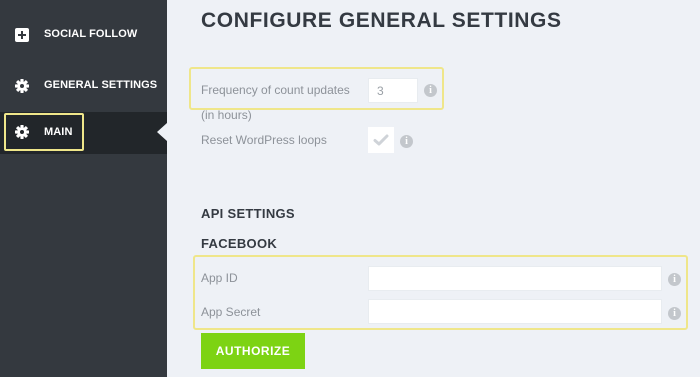 The height and width of the screenshot is (377, 700). I want to click on frequency-label: Frequency of count updates, so click(275, 90).